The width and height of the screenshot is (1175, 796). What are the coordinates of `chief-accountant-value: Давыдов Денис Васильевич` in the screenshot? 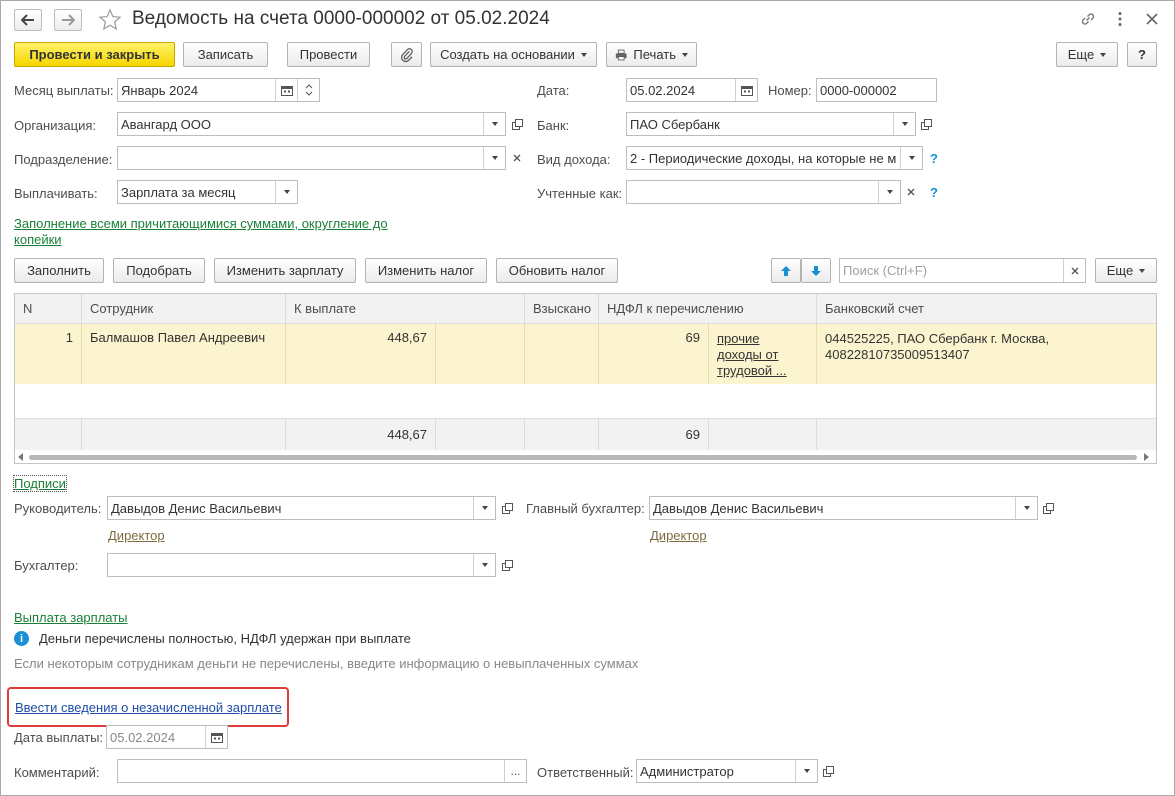 It's located at (738, 508).